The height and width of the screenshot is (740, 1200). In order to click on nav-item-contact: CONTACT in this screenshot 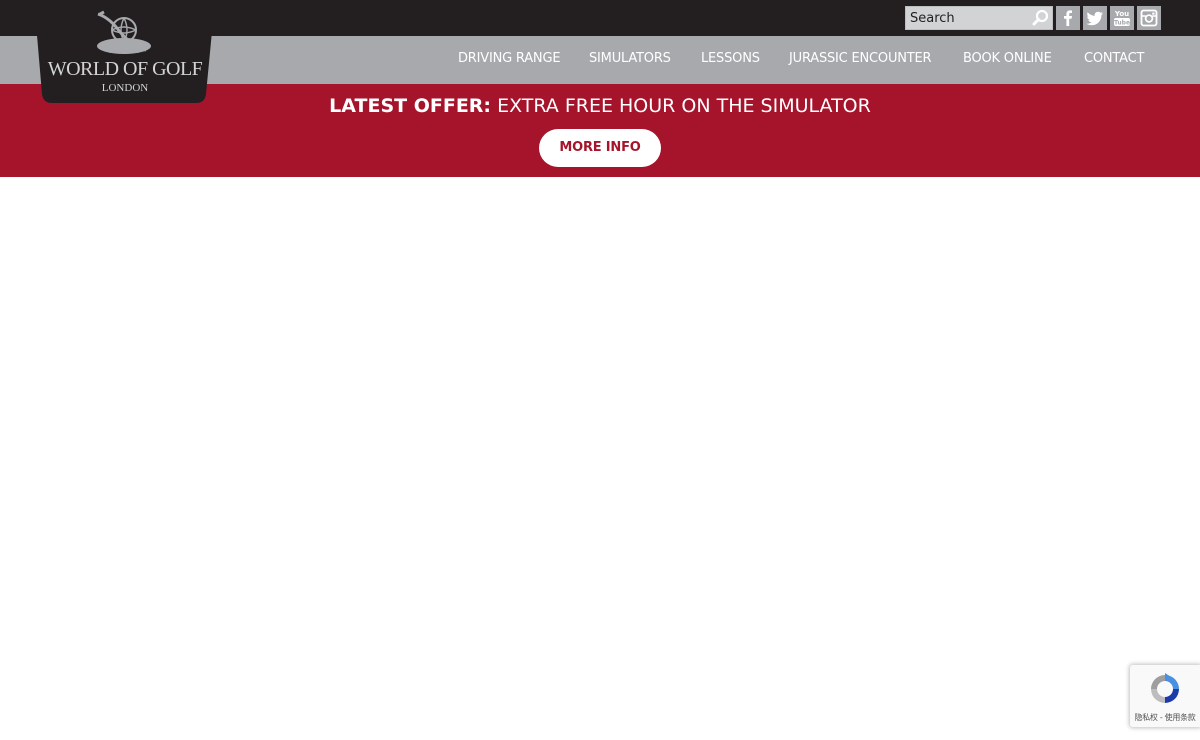, I will do `click(1114, 60)`.